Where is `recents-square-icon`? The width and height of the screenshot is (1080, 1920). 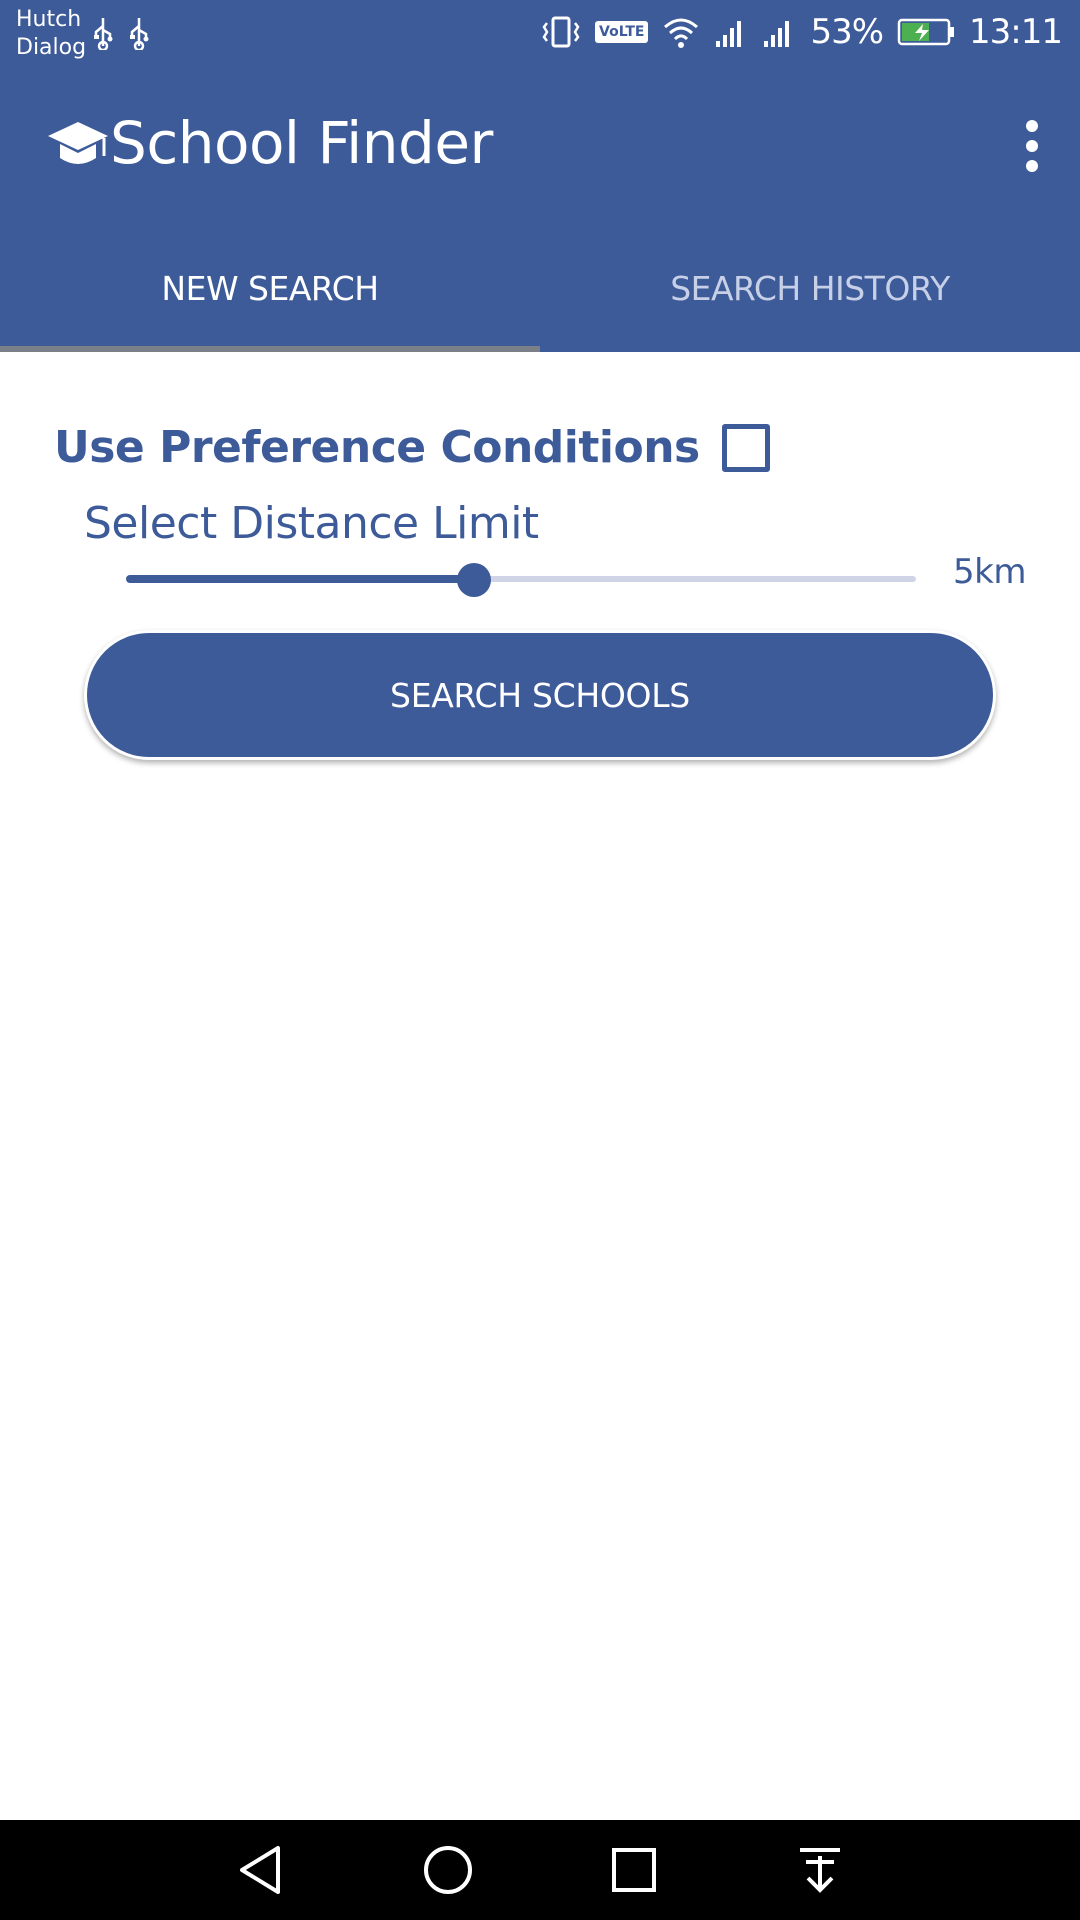 recents-square-icon is located at coordinates (634, 1870).